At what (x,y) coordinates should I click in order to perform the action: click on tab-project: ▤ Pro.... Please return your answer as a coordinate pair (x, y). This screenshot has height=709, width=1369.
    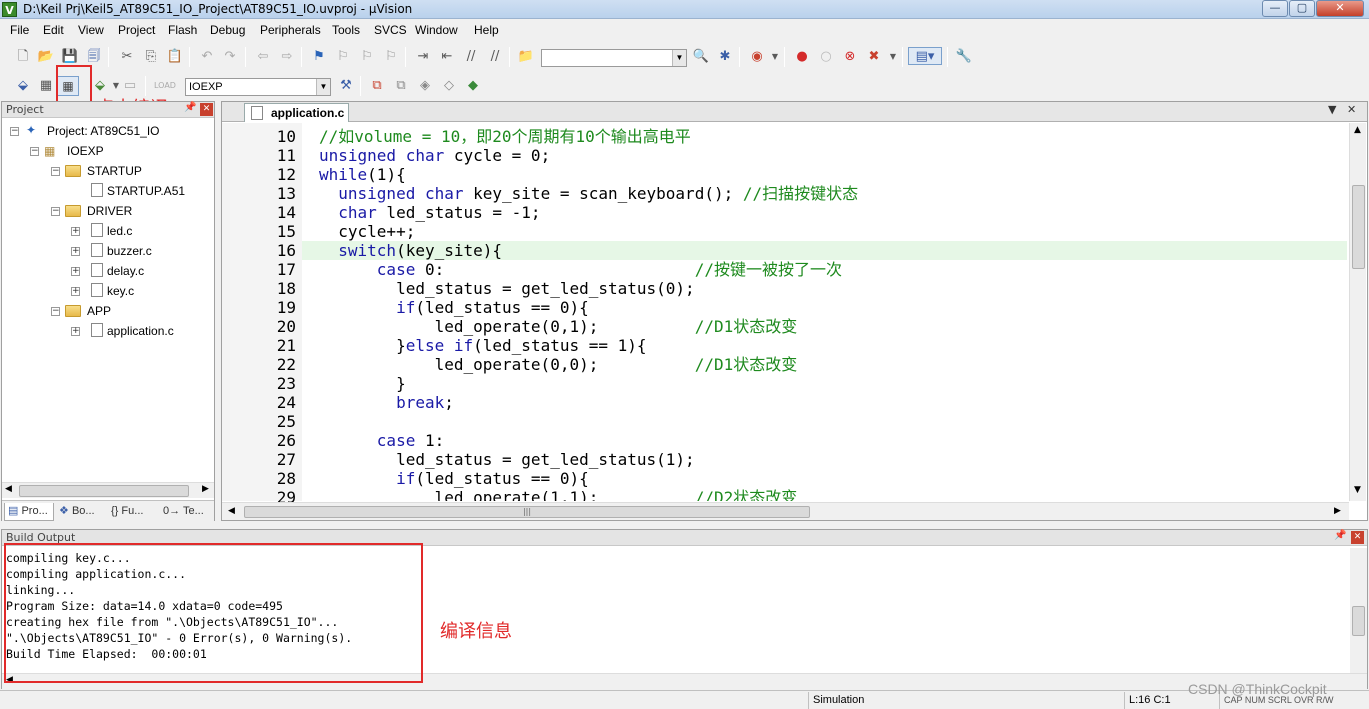
    Looking at the image, I should click on (29, 512).